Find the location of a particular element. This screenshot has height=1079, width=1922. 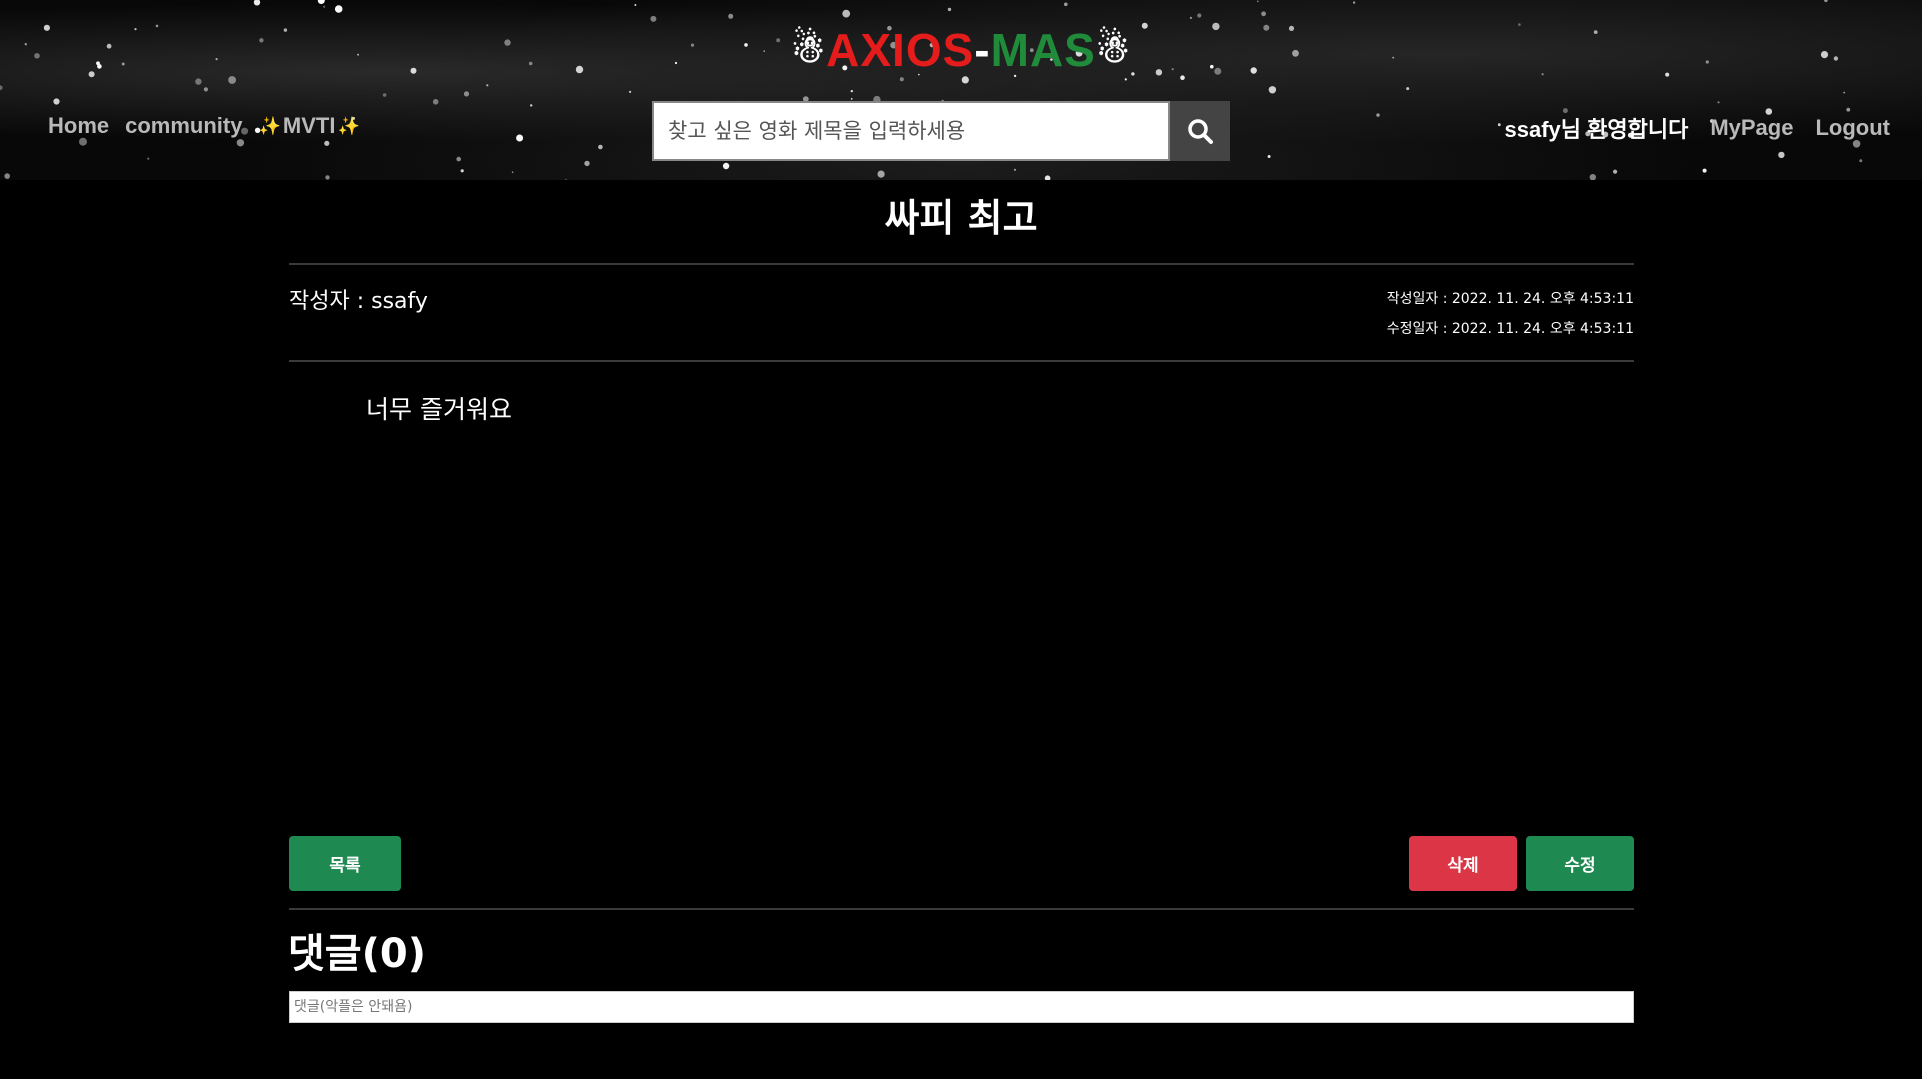

nav-home-link: Home is located at coordinates (78, 126).